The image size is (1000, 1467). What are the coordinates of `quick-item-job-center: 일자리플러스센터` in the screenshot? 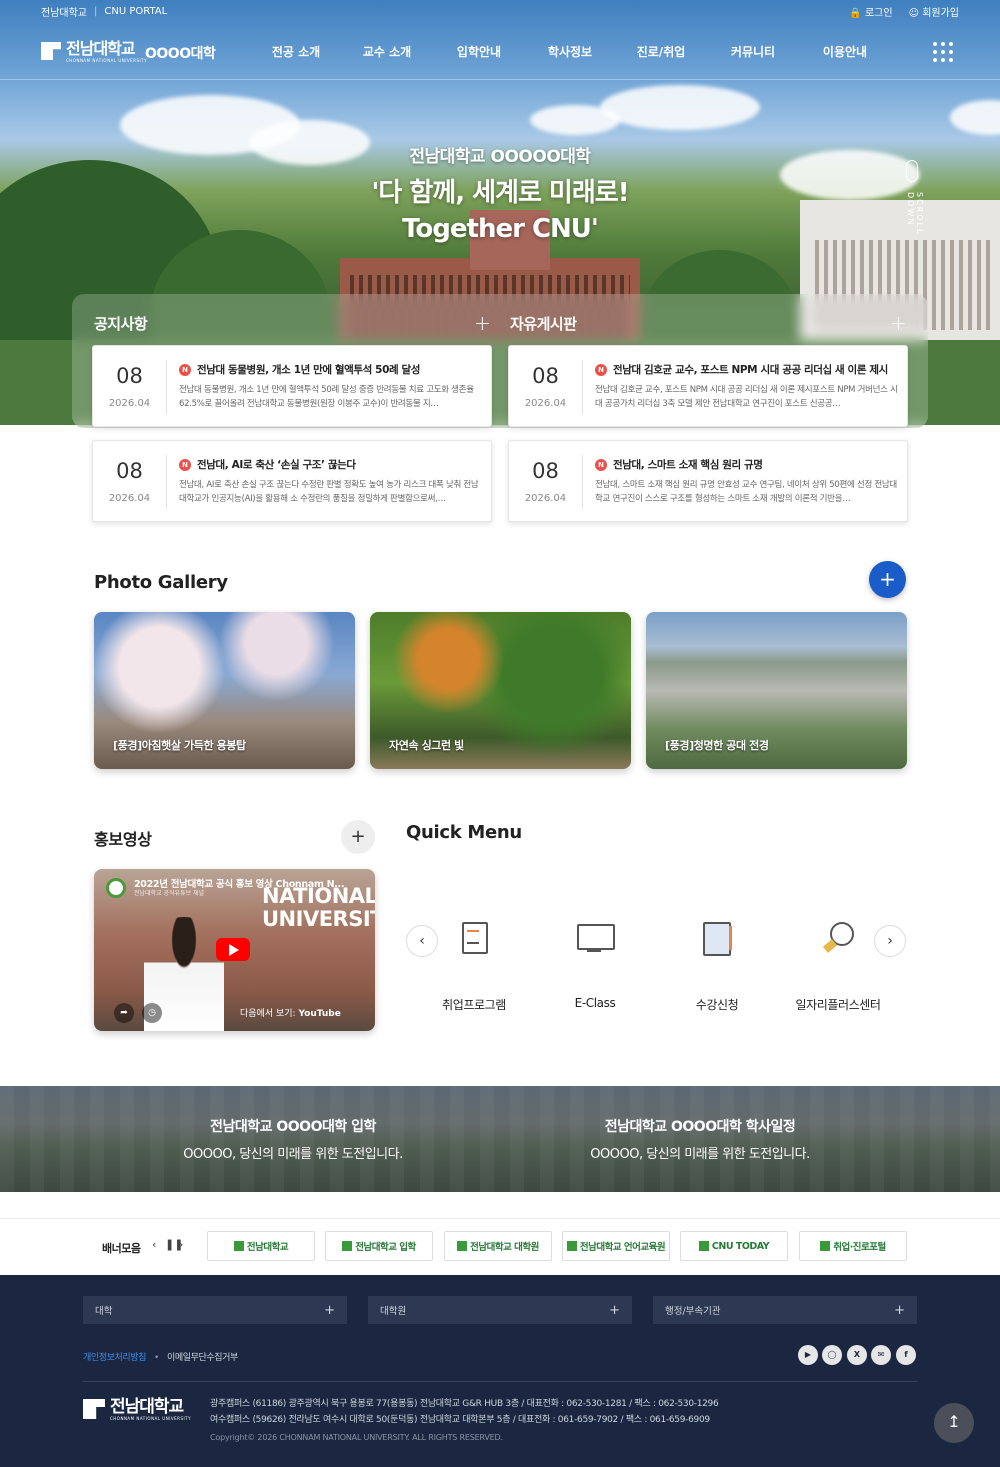 It's located at (838, 965).